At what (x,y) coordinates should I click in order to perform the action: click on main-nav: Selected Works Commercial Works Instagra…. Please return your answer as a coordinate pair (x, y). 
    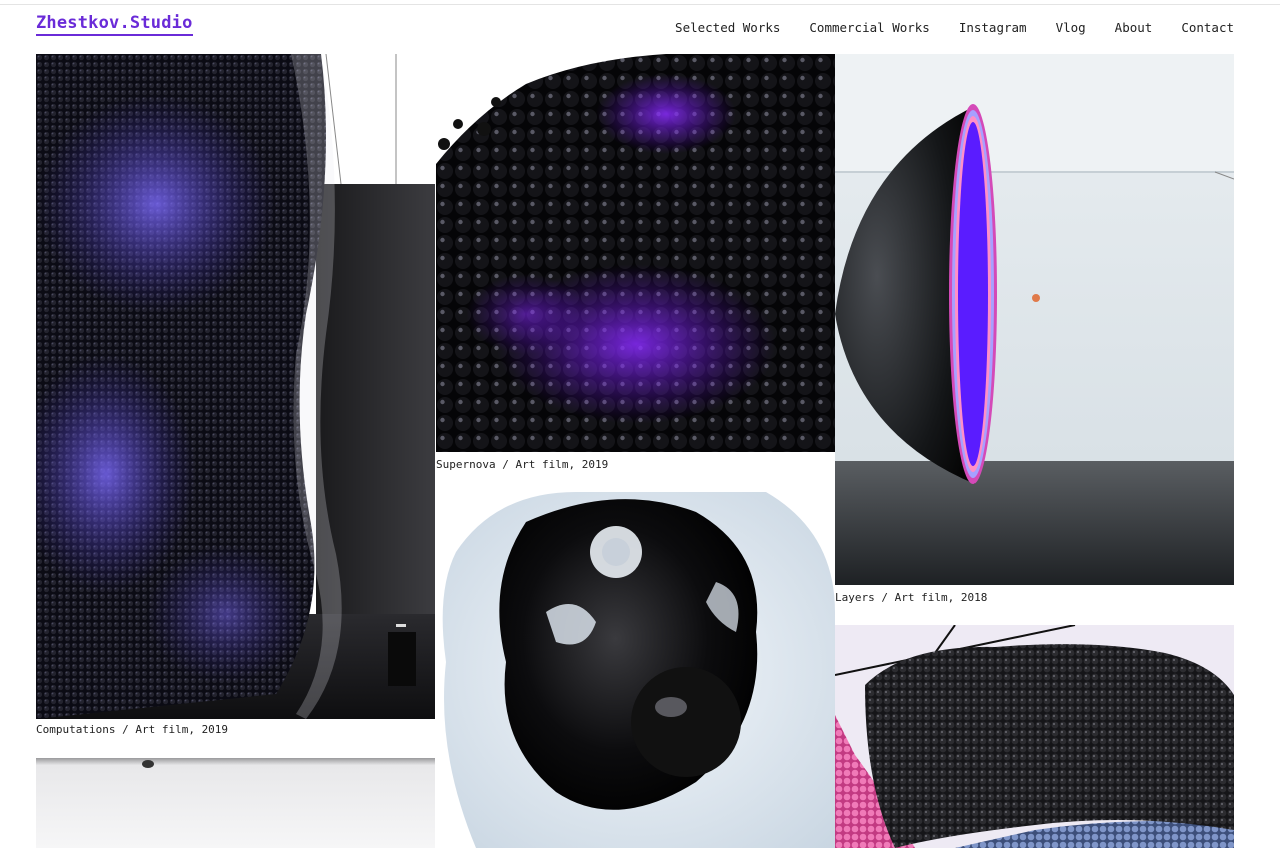
    Looking at the image, I should click on (954, 28).